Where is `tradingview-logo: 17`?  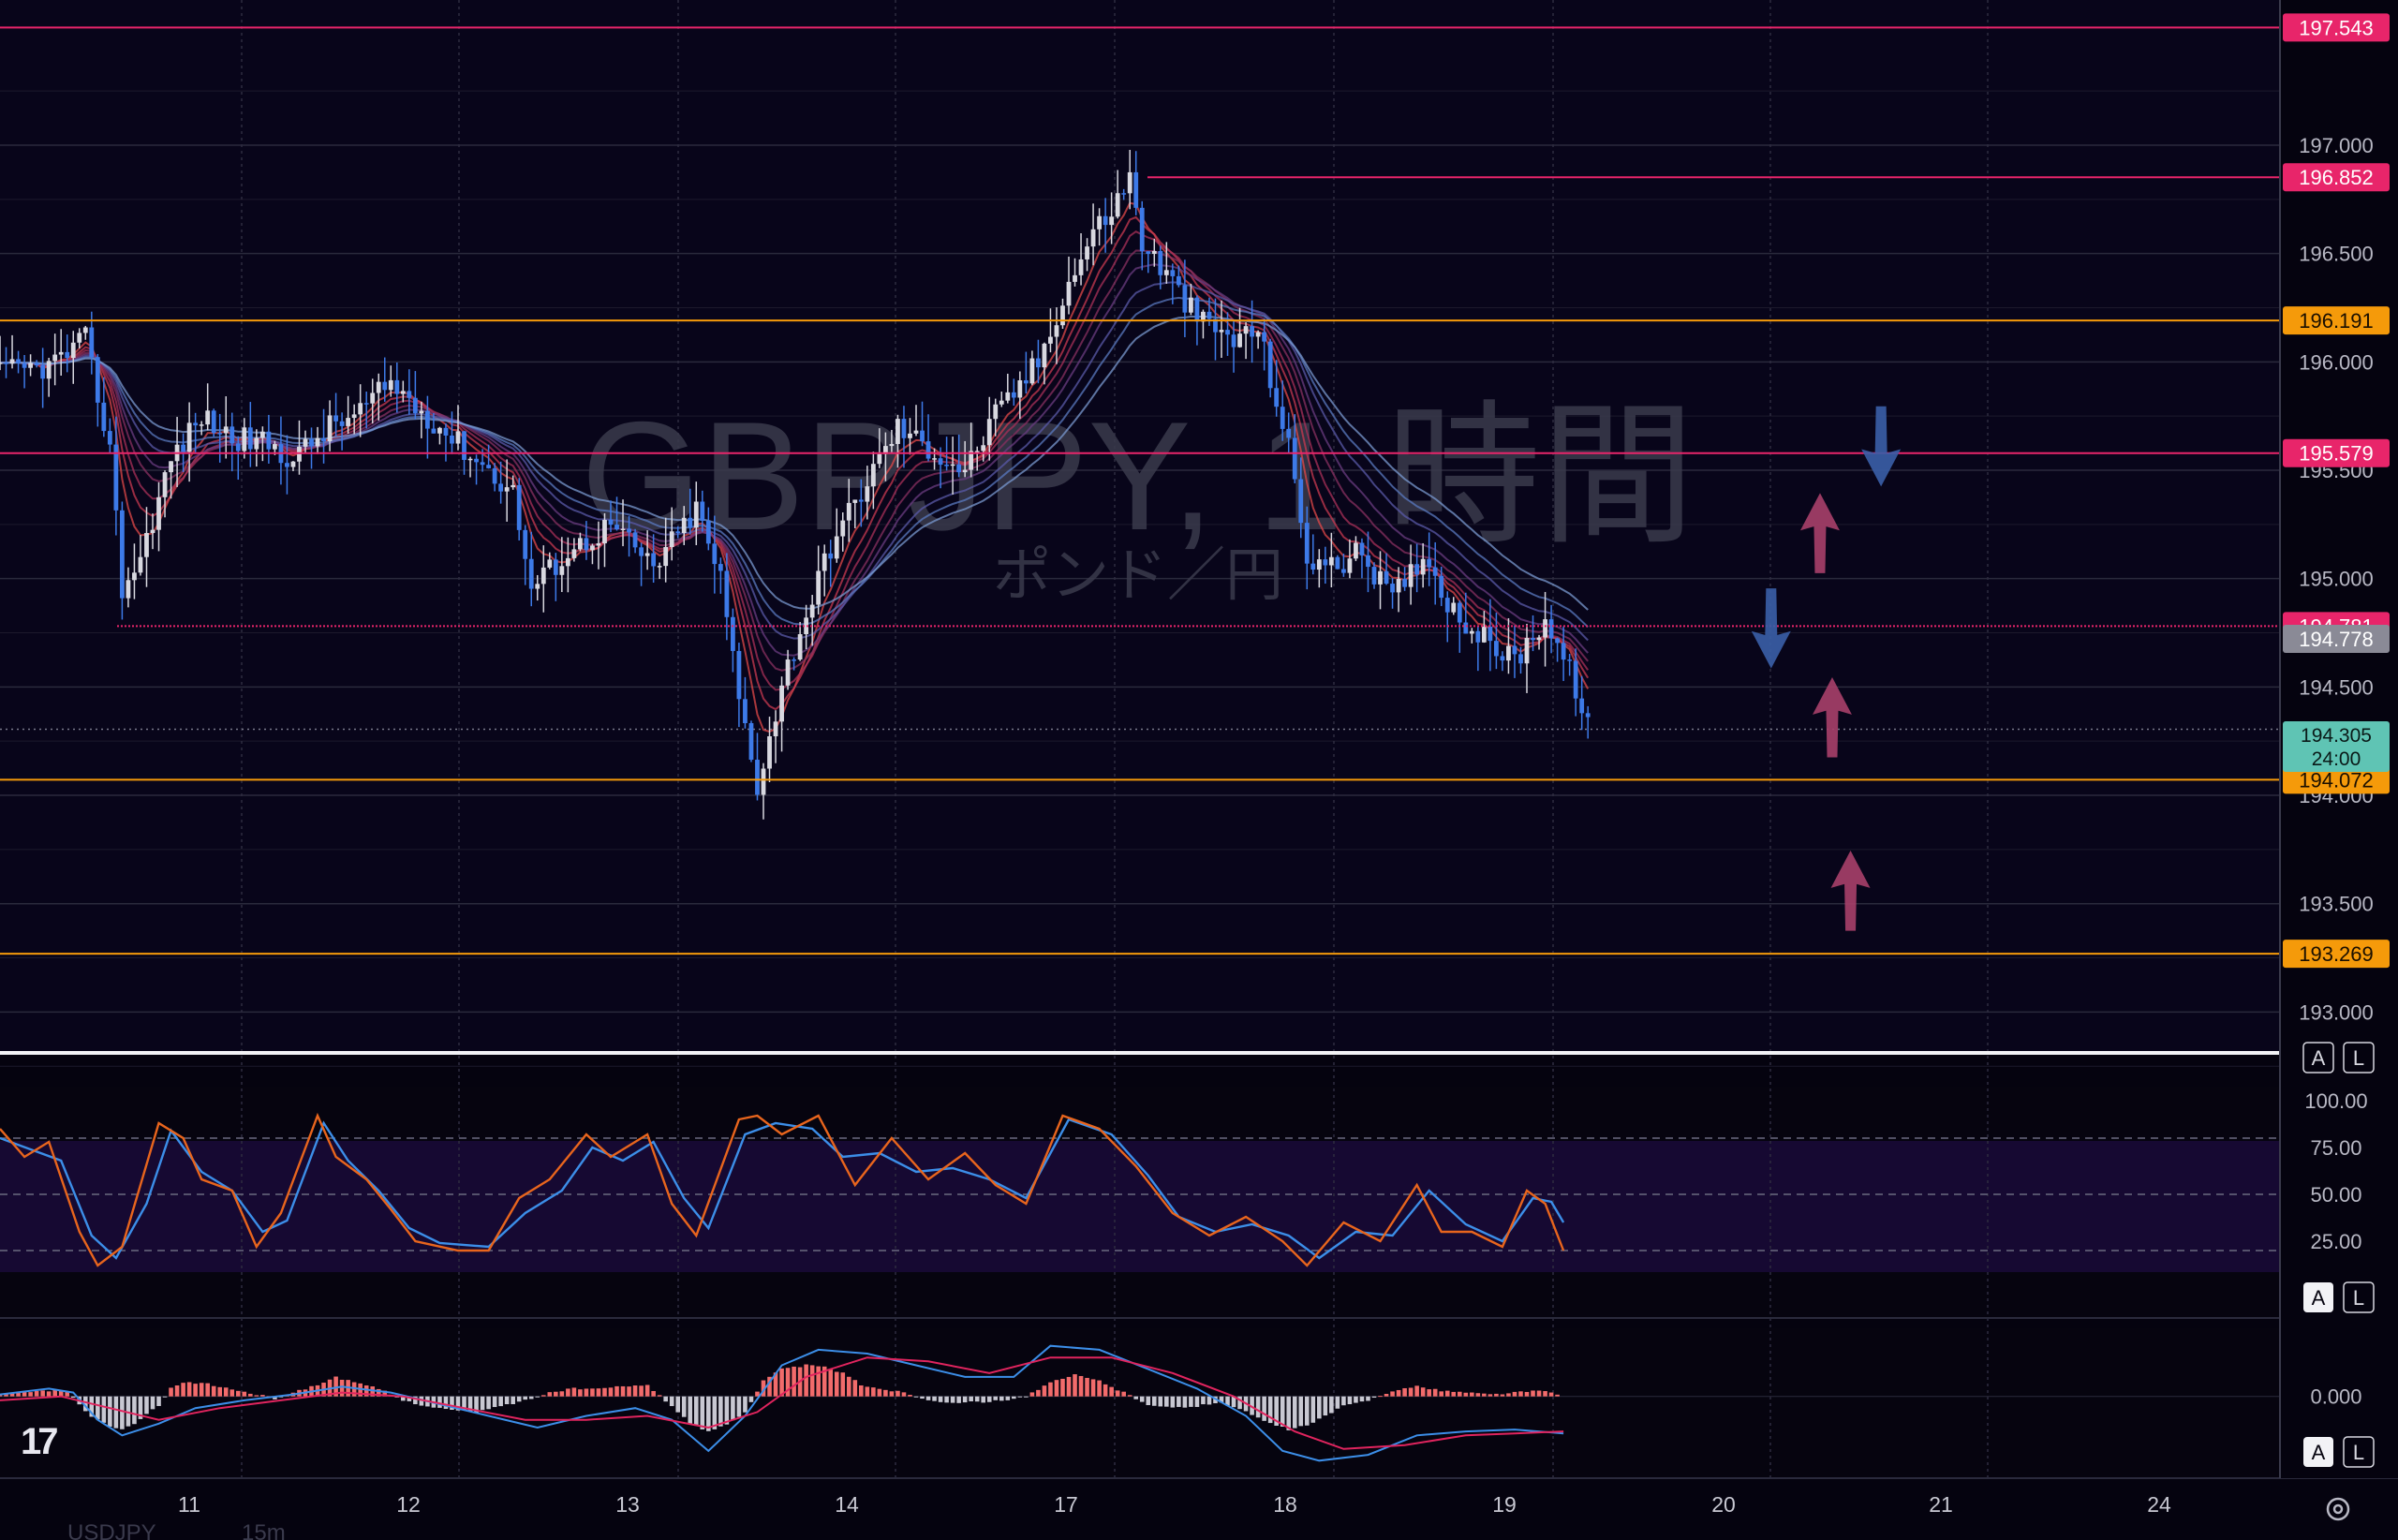 tradingview-logo: 17 is located at coordinates (41, 1441).